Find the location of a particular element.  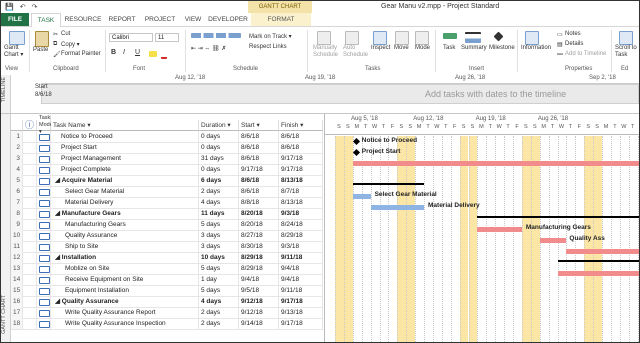

row-id: 18 is located at coordinates (17, 323).